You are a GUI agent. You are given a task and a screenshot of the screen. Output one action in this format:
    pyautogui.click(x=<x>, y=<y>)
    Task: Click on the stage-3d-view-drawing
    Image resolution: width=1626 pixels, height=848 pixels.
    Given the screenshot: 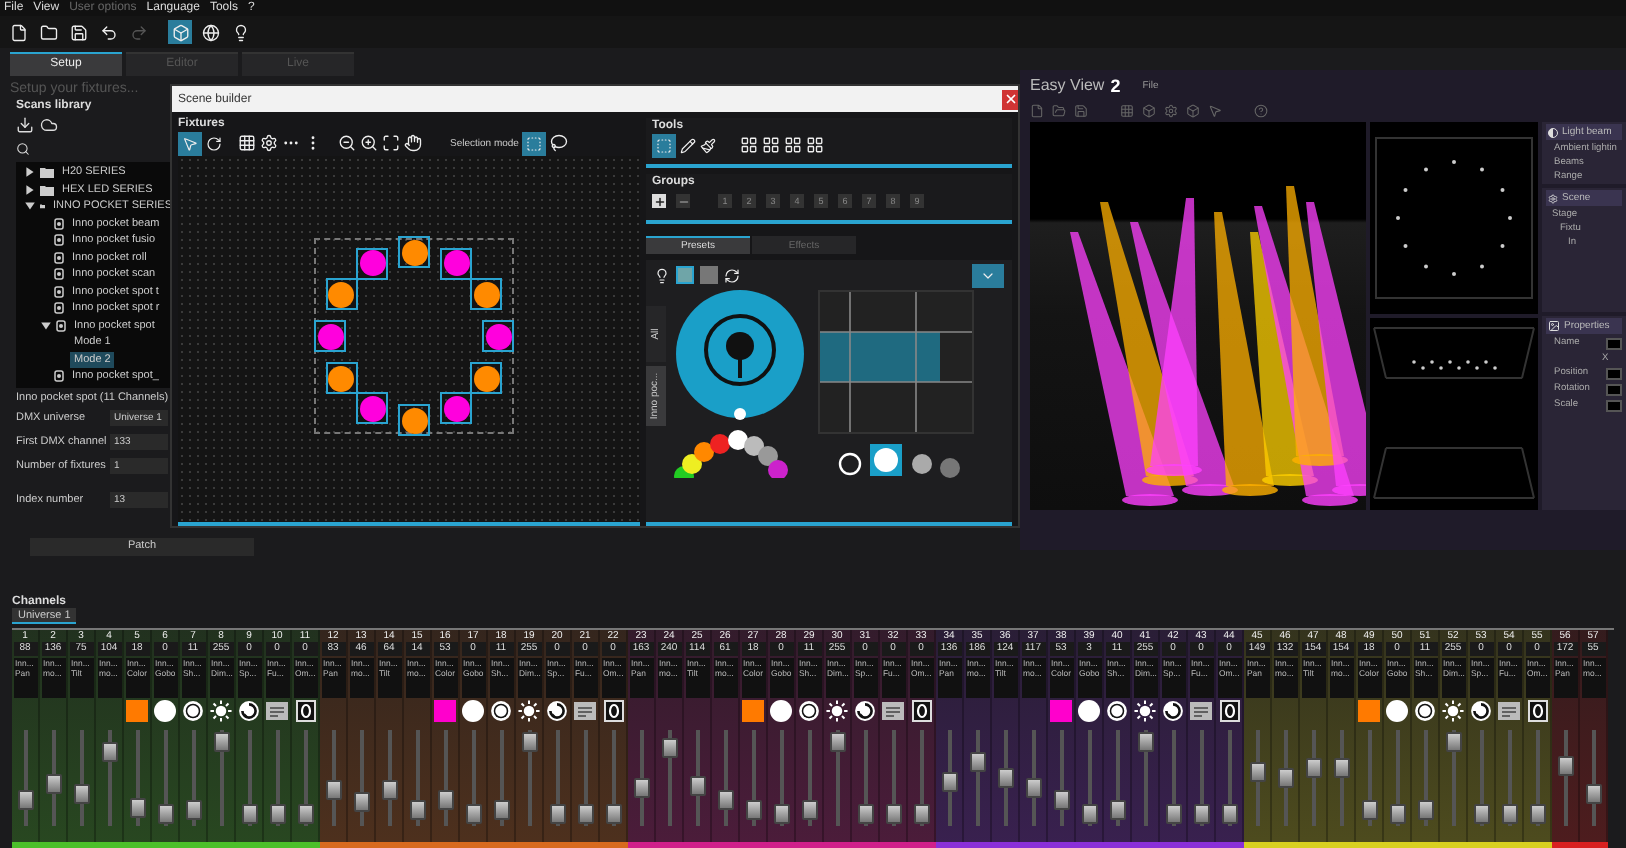 What is the action you would take?
    pyautogui.click(x=1198, y=316)
    